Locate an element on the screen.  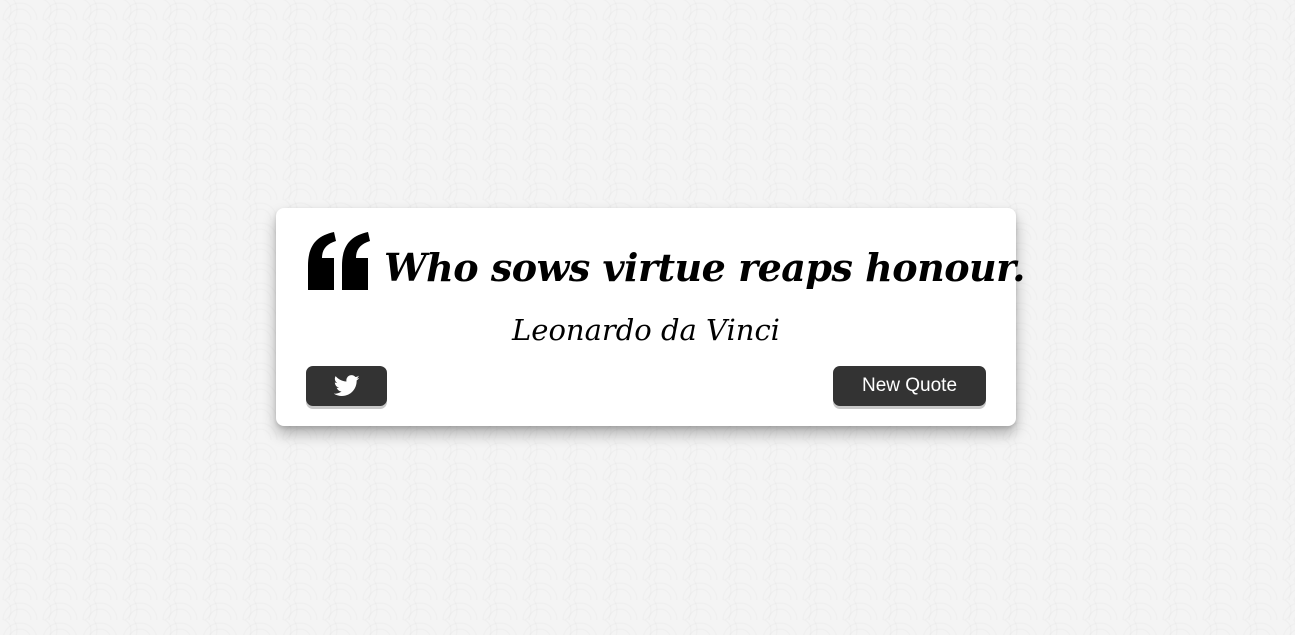
quote-author: Leonardo da Vinci is located at coordinates (646, 330).